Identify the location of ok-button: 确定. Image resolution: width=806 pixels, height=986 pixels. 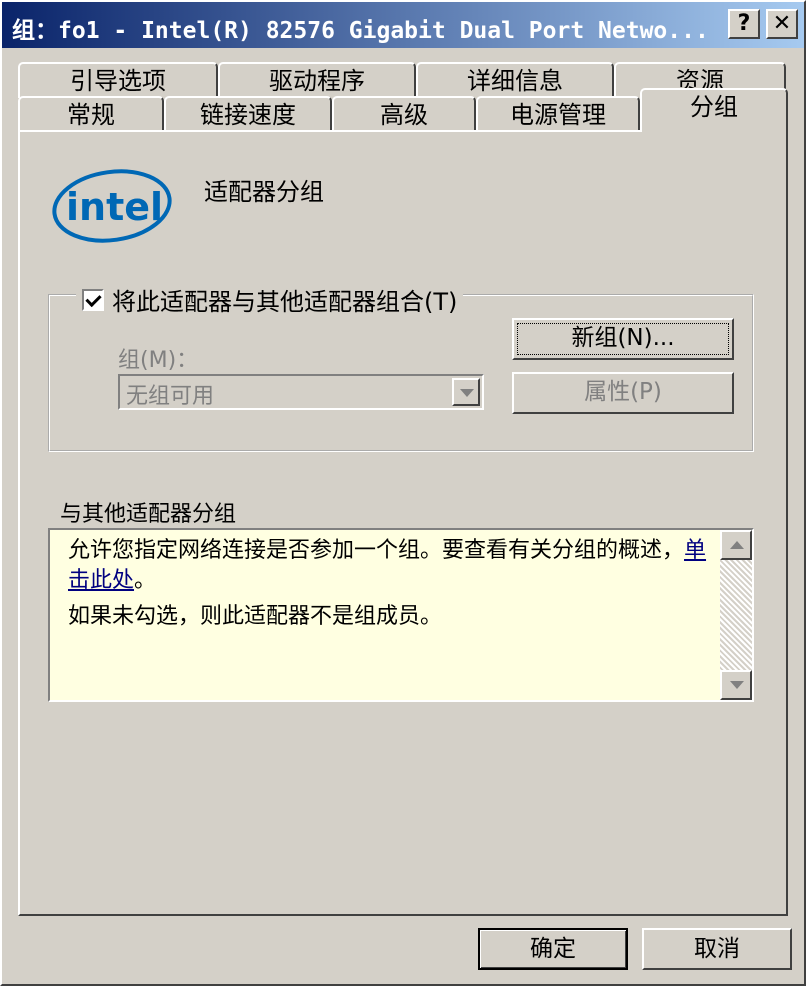
(553, 949).